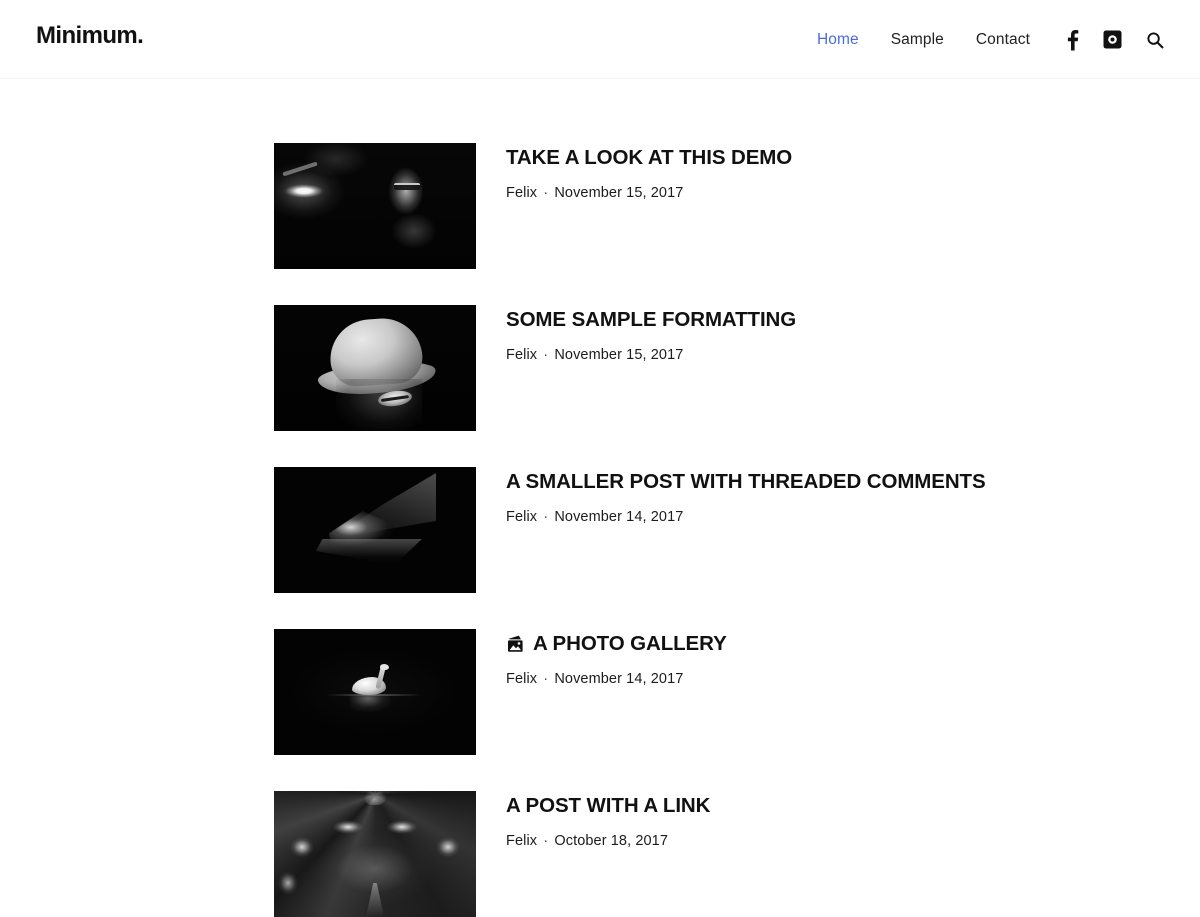 The height and width of the screenshot is (917, 1200). I want to click on nav-item-home: Home, so click(838, 40).